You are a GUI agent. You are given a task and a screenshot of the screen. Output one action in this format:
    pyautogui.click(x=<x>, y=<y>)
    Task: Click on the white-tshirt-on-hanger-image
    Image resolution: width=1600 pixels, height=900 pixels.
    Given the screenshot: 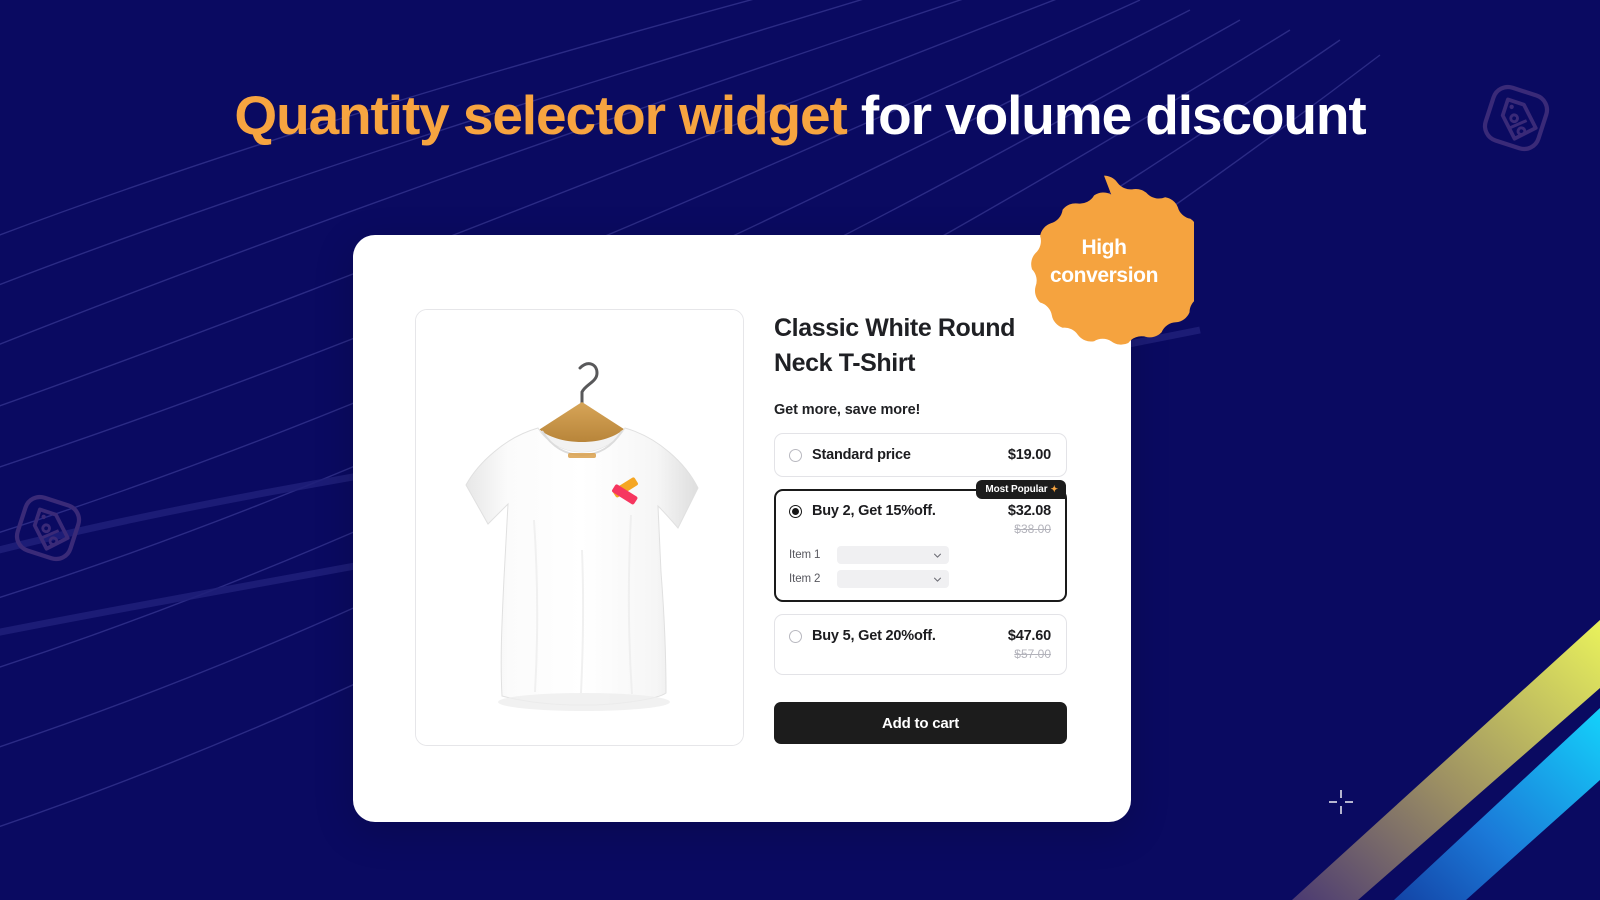 What is the action you would take?
    pyautogui.click(x=579, y=527)
    